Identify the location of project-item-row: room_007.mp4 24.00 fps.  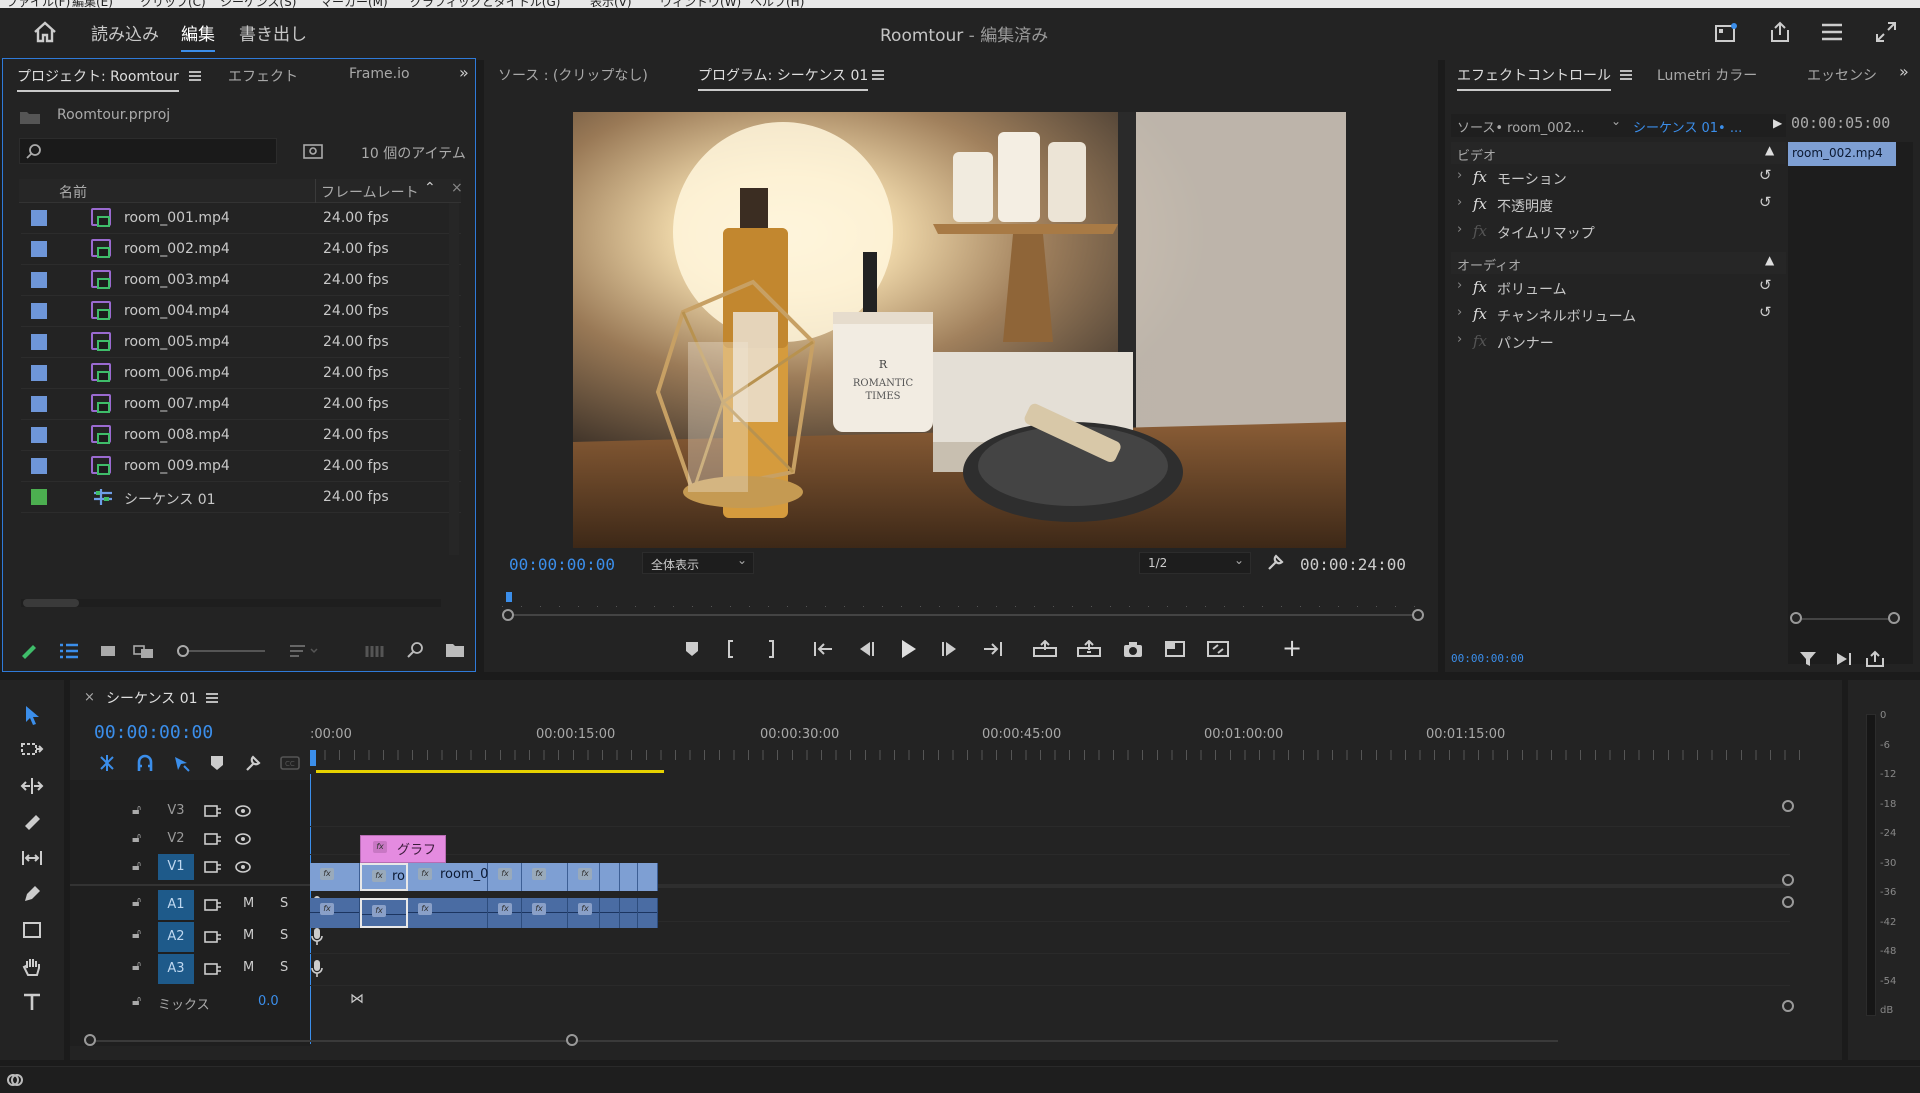
(241, 404).